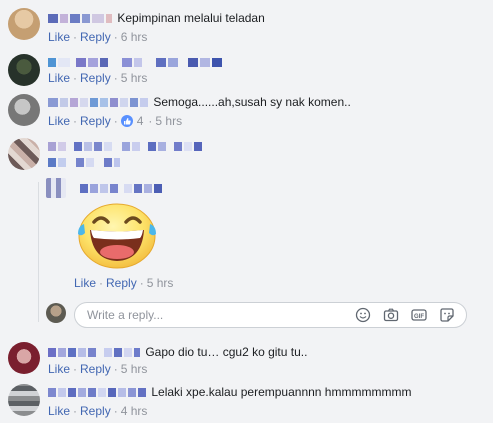 Image resolution: width=493 pixels, height=423 pixels. Describe the element at coordinates (391, 315) in the screenshot. I see `camera-icon` at that location.